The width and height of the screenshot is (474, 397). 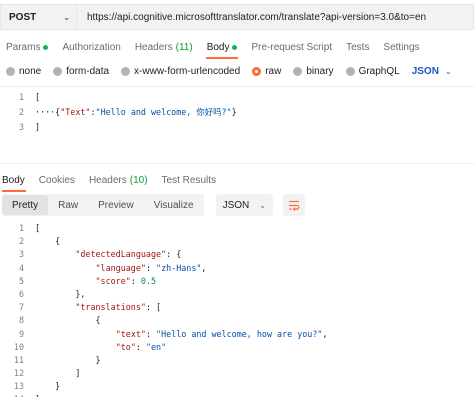 I want to click on raw-language-label: JSON, so click(x=425, y=71).